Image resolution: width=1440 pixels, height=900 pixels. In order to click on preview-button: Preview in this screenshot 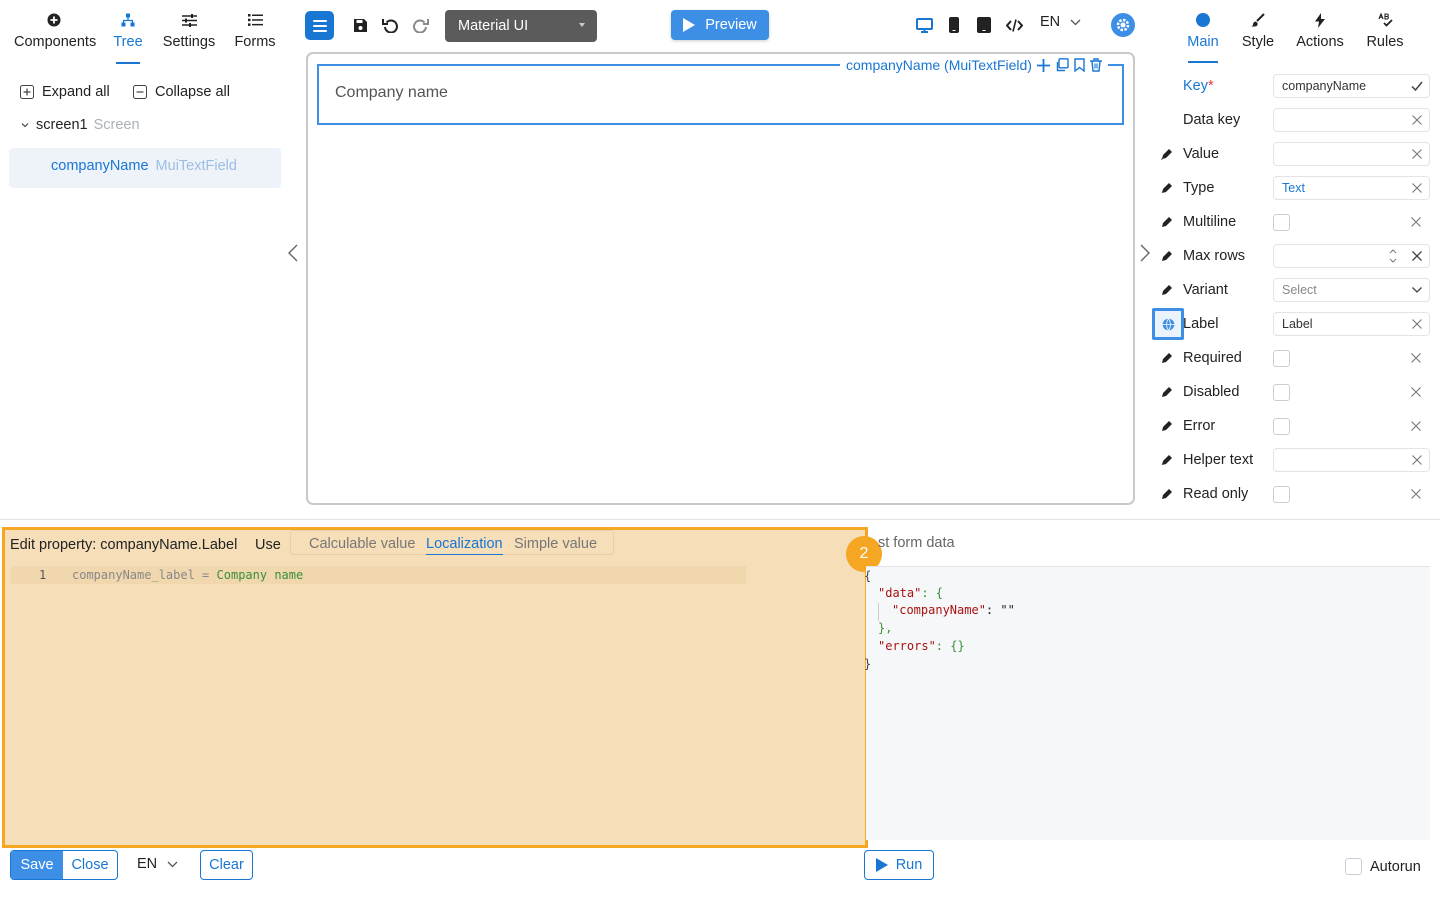, I will do `click(720, 25)`.